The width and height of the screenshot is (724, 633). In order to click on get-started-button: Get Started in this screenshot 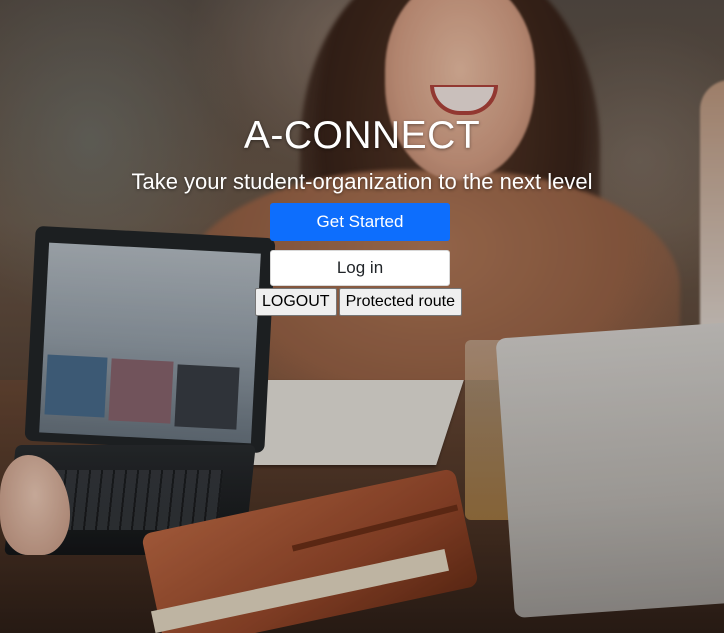, I will do `click(360, 222)`.